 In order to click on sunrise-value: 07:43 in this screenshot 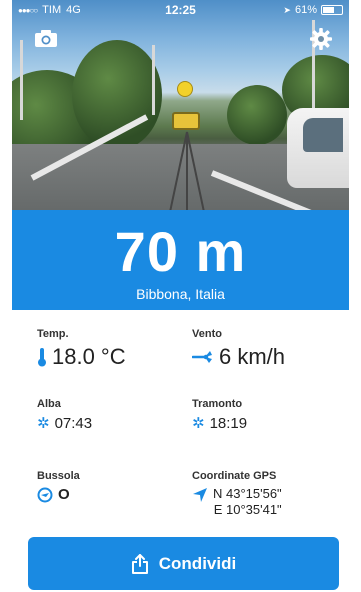, I will do `click(73, 423)`.